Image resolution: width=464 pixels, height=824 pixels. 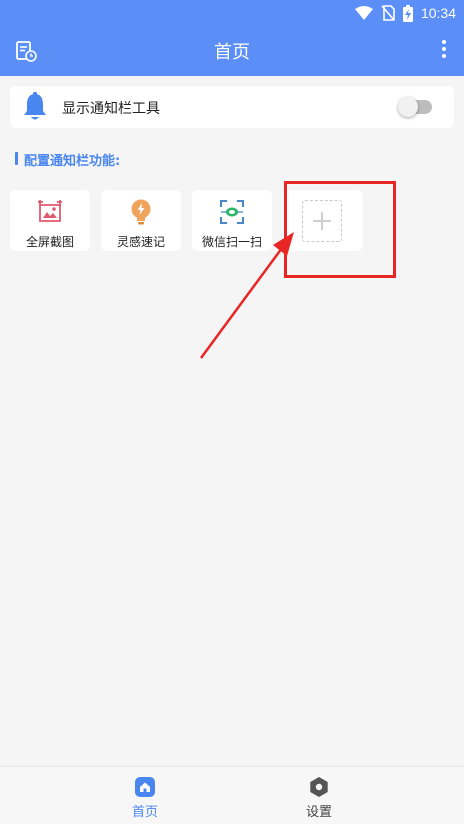 I want to click on lightbulb-icon, so click(x=141, y=212).